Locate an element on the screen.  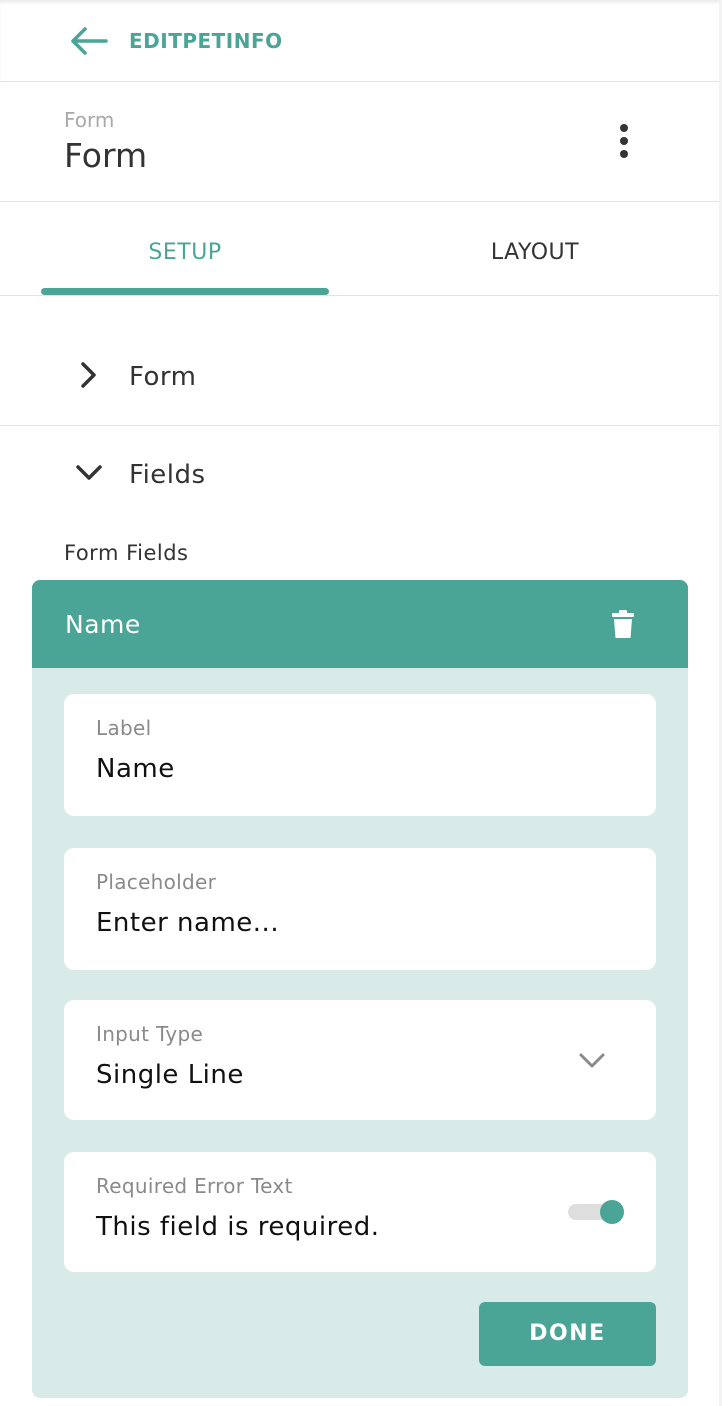
required-error-value: This field is required. is located at coordinates (238, 1227).